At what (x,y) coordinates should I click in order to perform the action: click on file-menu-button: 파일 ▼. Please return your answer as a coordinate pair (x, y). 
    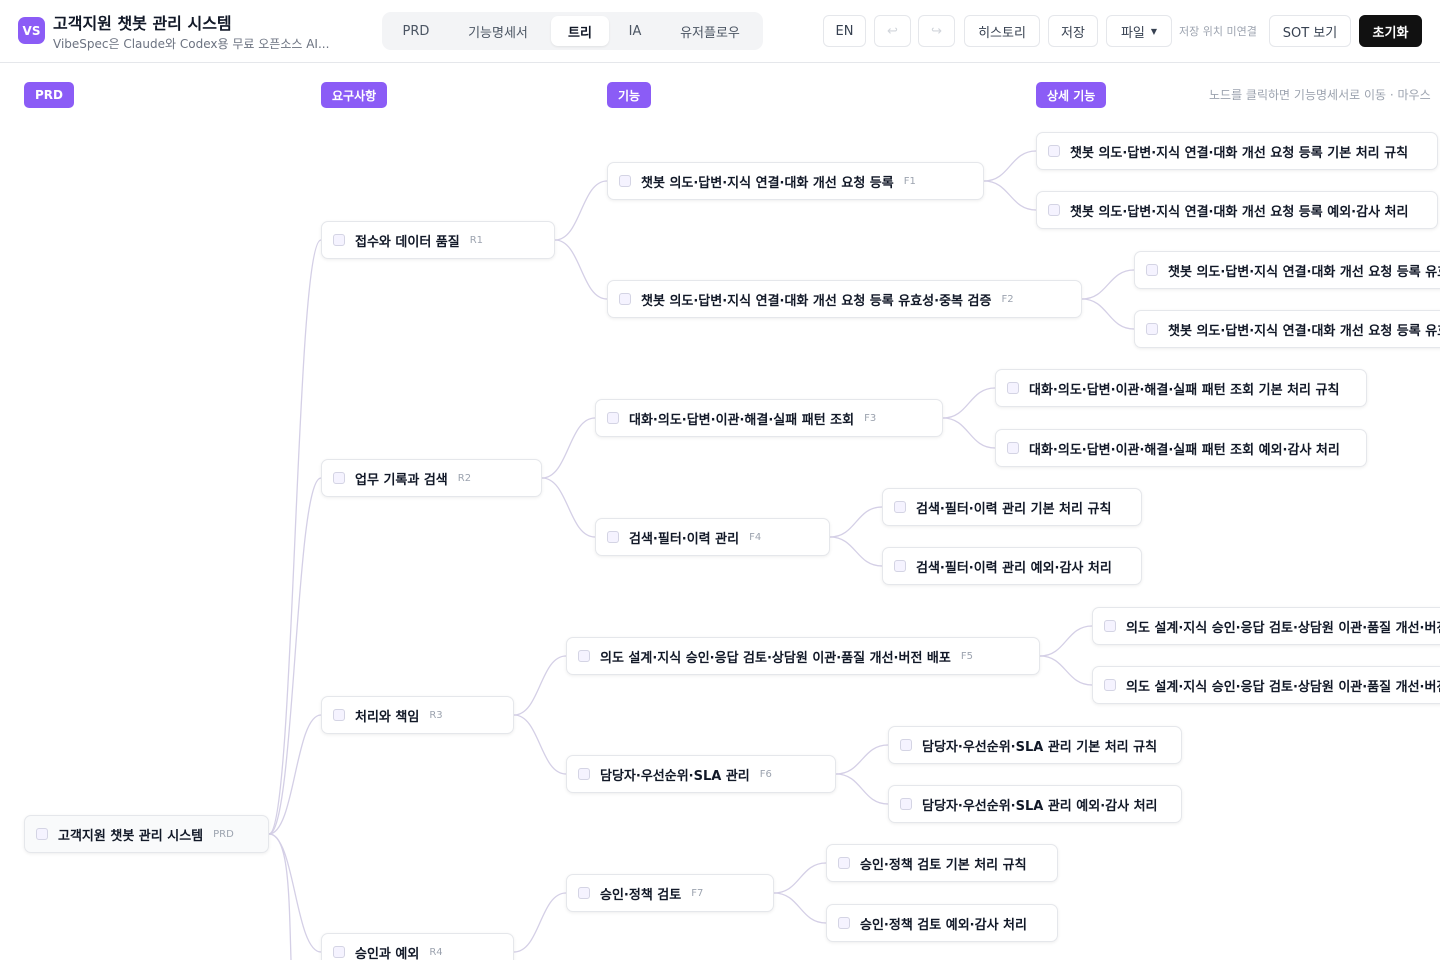
    Looking at the image, I should click on (1139, 31).